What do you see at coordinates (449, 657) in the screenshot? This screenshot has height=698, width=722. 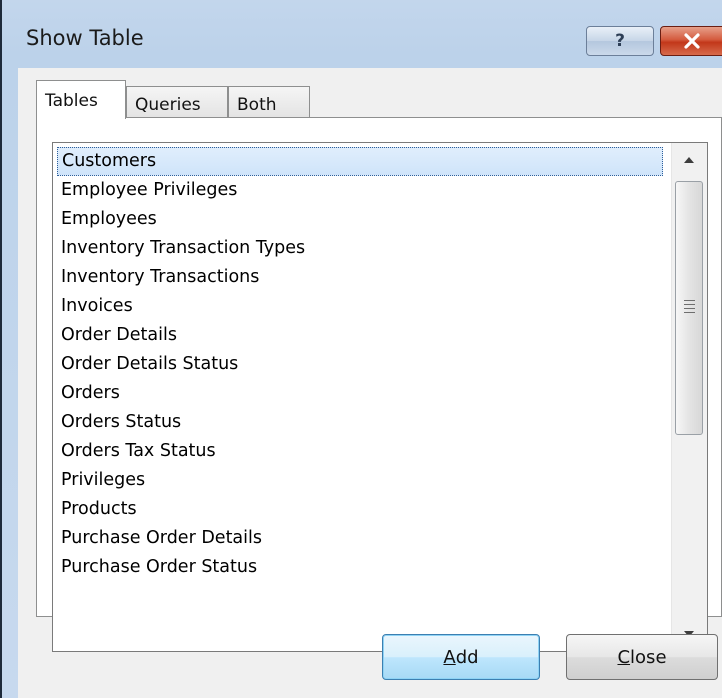 I see `add-button-accelerator: A` at bounding box center [449, 657].